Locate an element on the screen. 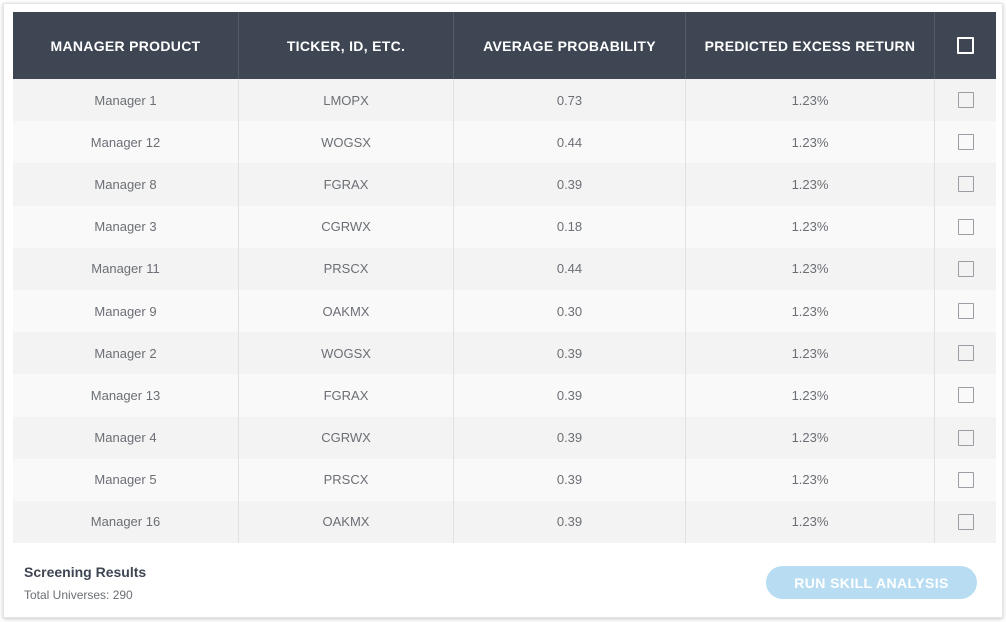 Image resolution: width=1006 pixels, height=622 pixels. cell-ticker: LMOPX is located at coordinates (346, 100).